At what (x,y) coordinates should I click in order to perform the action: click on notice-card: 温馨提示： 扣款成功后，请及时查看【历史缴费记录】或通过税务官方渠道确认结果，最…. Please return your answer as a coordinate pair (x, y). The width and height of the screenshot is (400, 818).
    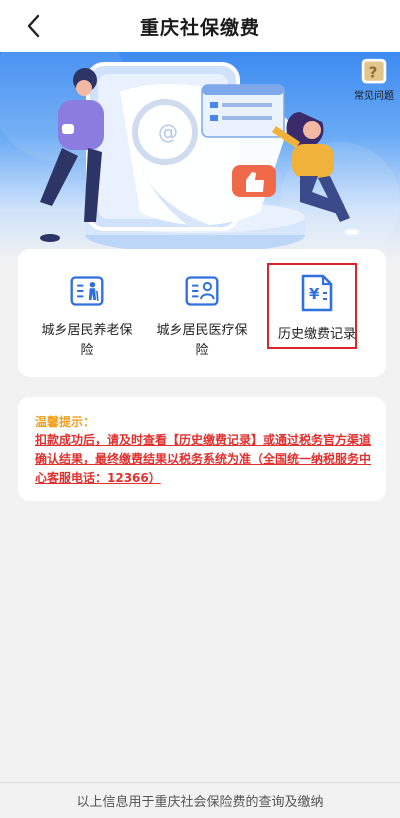
    Looking at the image, I should click on (202, 449).